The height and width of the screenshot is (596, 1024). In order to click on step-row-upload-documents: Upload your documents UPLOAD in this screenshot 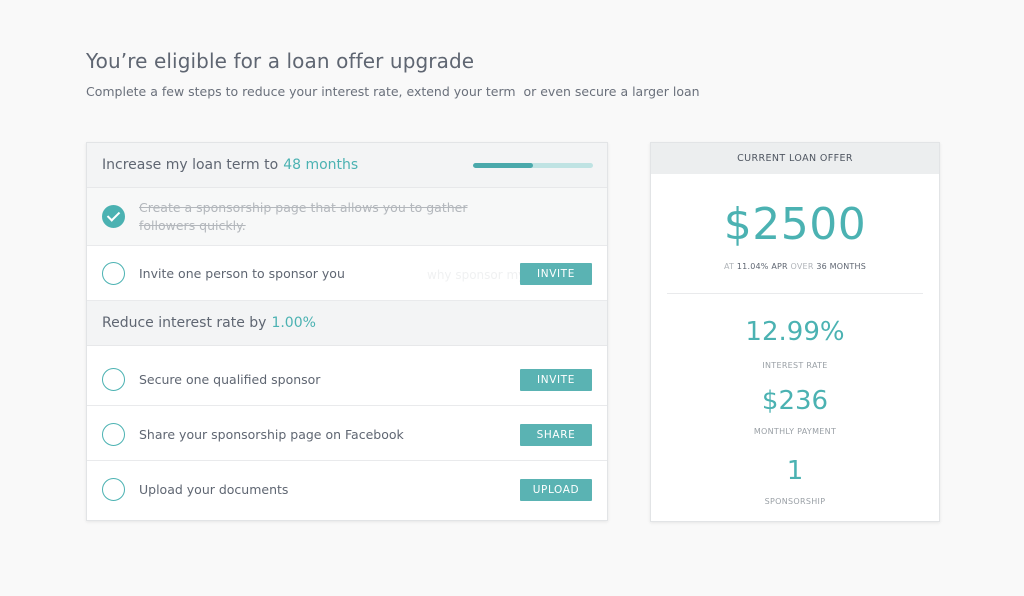, I will do `click(347, 490)`.